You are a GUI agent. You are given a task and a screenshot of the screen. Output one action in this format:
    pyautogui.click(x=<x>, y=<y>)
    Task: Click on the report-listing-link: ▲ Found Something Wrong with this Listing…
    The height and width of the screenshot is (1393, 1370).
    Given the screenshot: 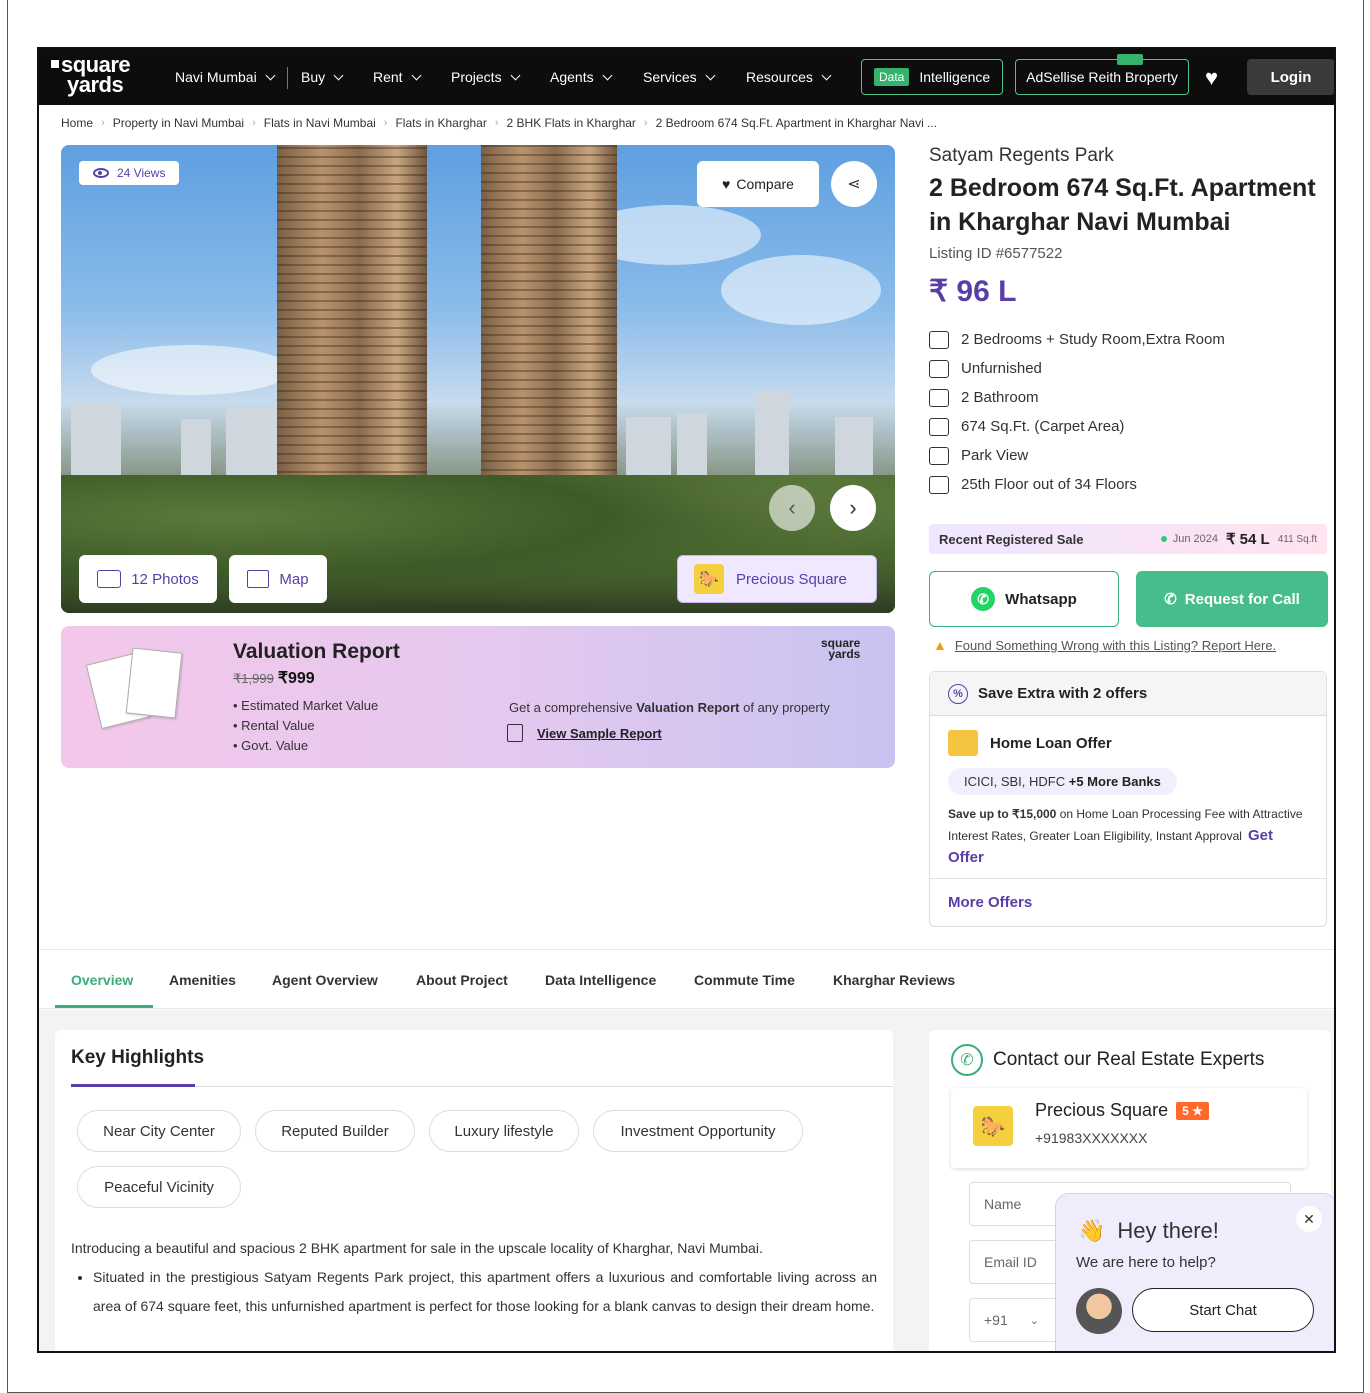 What is the action you would take?
    pyautogui.click(x=1104, y=645)
    